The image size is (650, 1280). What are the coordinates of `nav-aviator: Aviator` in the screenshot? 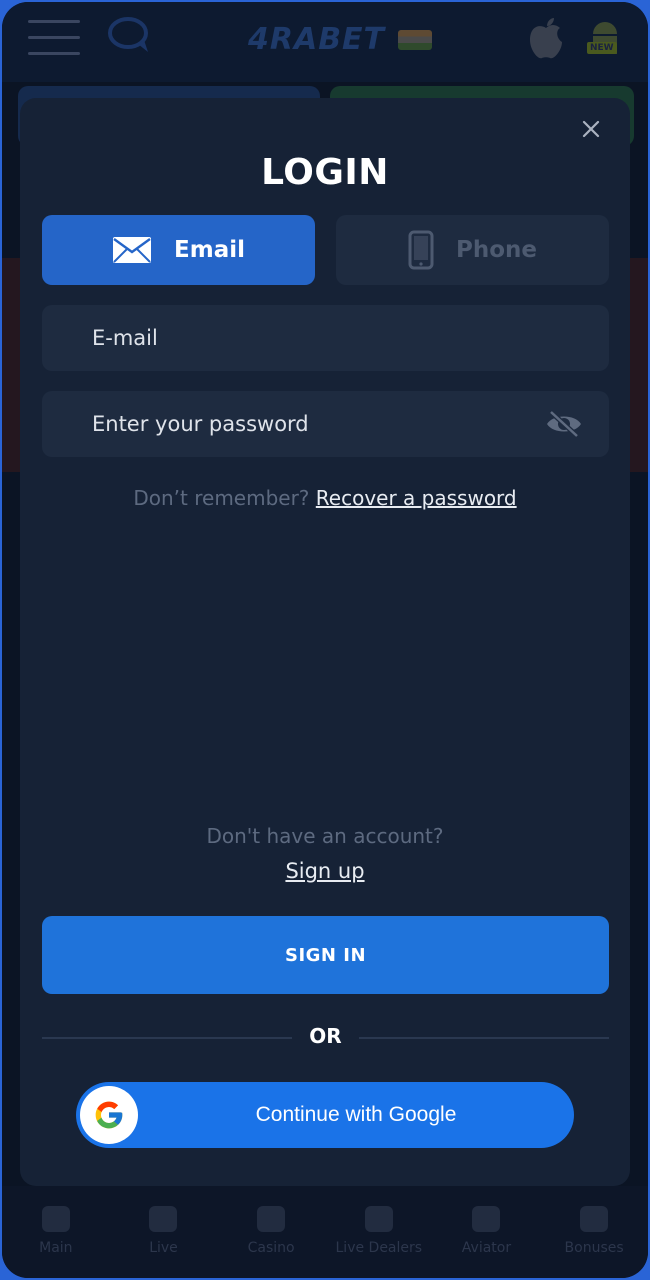 It's located at (486, 1231).